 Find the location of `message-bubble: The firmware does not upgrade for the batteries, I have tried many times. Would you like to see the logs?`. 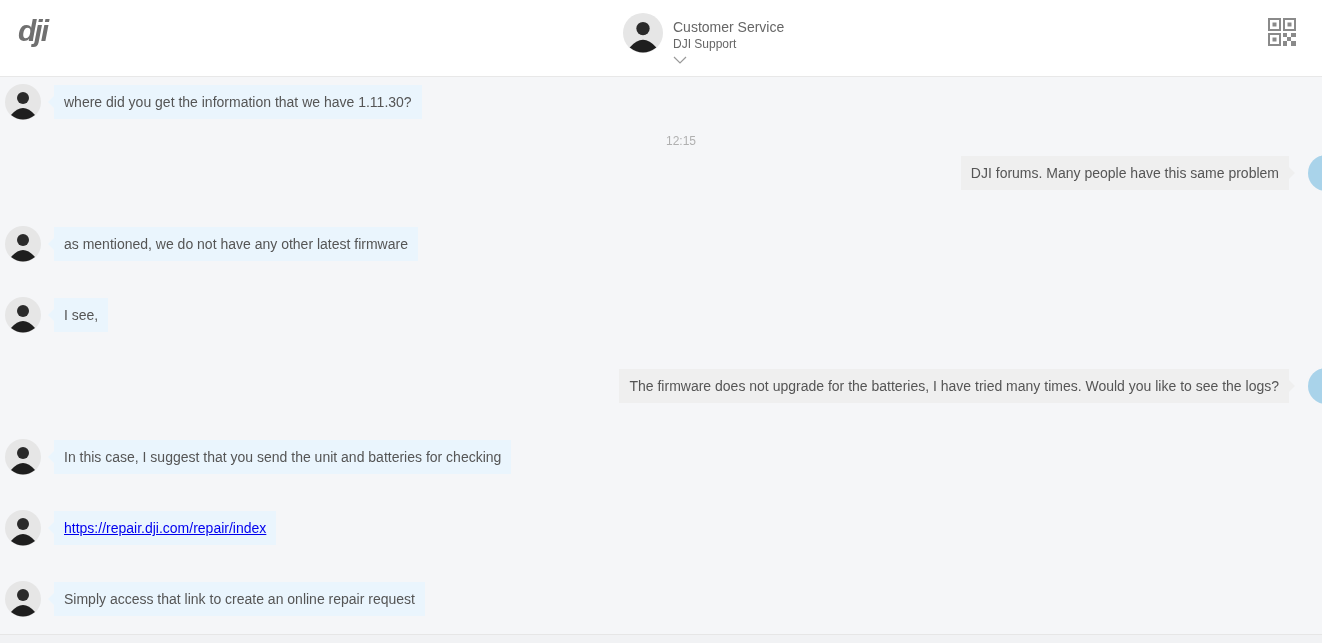

message-bubble: The firmware does not upgrade for the batteries, I have tried many times. Would you like to see the logs? is located at coordinates (954, 386).